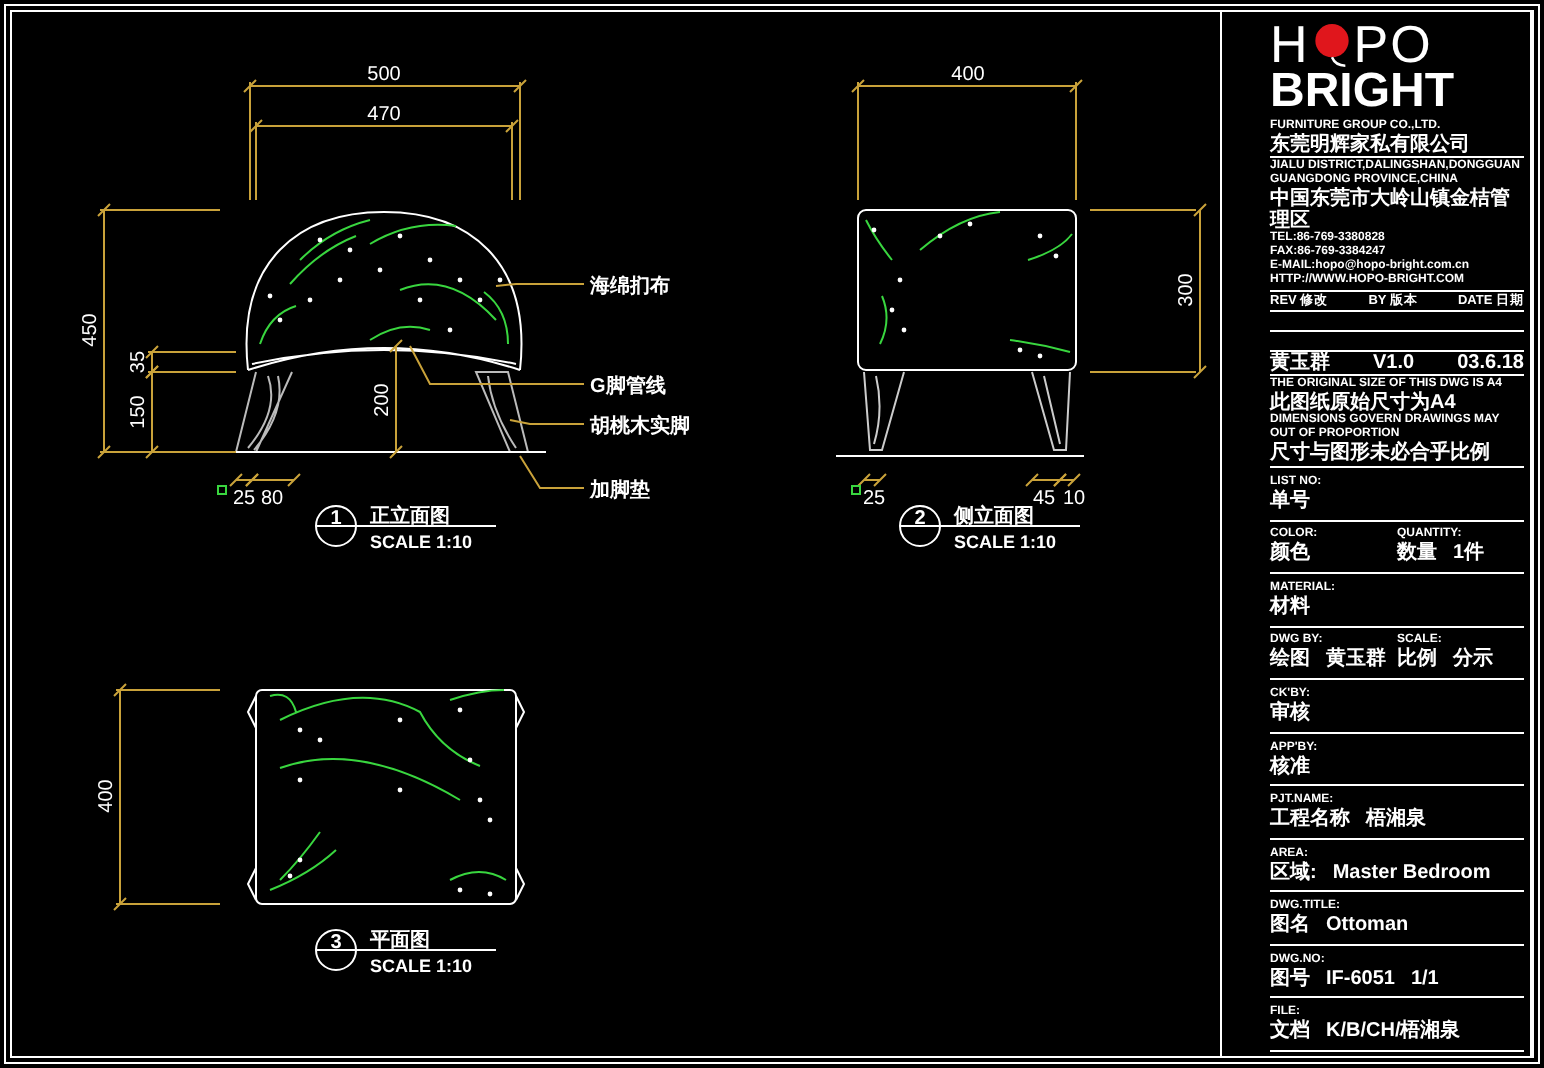 Image resolution: width=1544 pixels, height=1068 pixels. I want to click on view-number-badge: 2, so click(920, 526).